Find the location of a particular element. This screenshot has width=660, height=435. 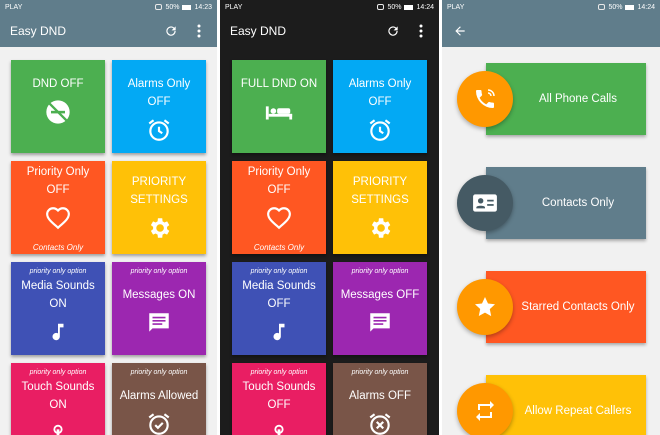

tile-touch-sounds: priority only option Touch Sounds OFF is located at coordinates (279, 399).